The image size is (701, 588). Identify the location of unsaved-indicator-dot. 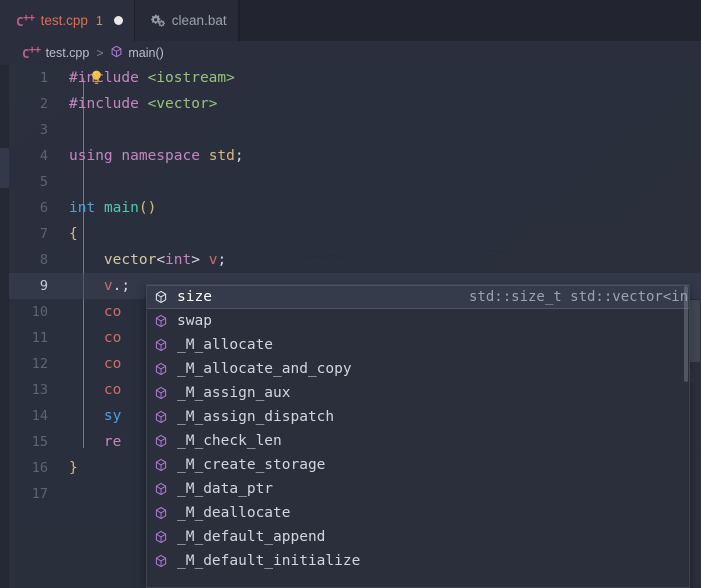
(118, 20).